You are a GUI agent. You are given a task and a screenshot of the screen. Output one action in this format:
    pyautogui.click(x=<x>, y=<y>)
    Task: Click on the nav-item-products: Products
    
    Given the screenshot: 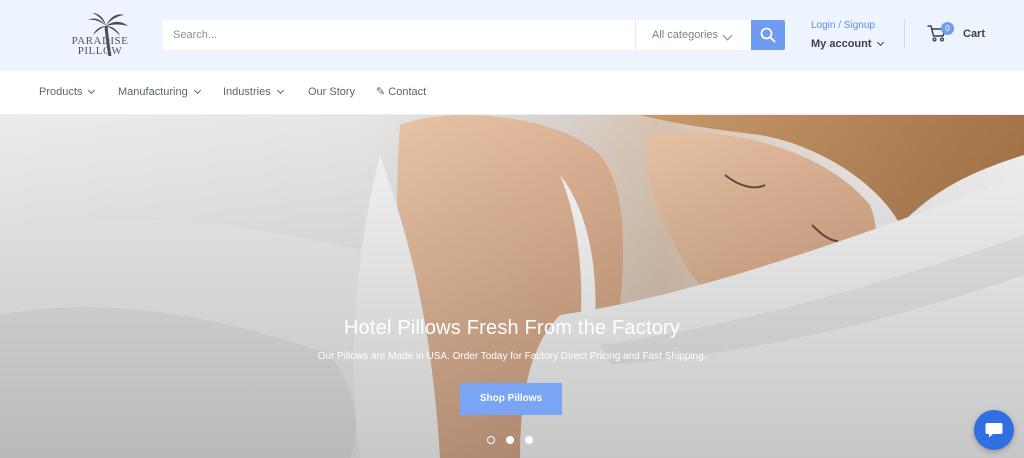 What is the action you would take?
    pyautogui.click(x=67, y=93)
    